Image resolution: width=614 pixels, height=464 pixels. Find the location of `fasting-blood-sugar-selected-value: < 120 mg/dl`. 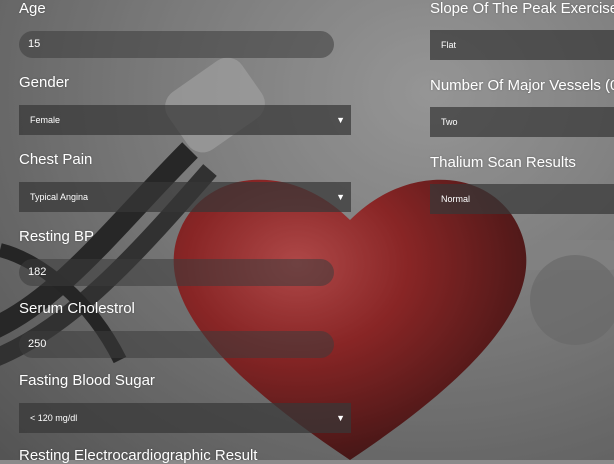

fasting-blood-sugar-selected-value: < 120 mg/dl is located at coordinates (54, 418).